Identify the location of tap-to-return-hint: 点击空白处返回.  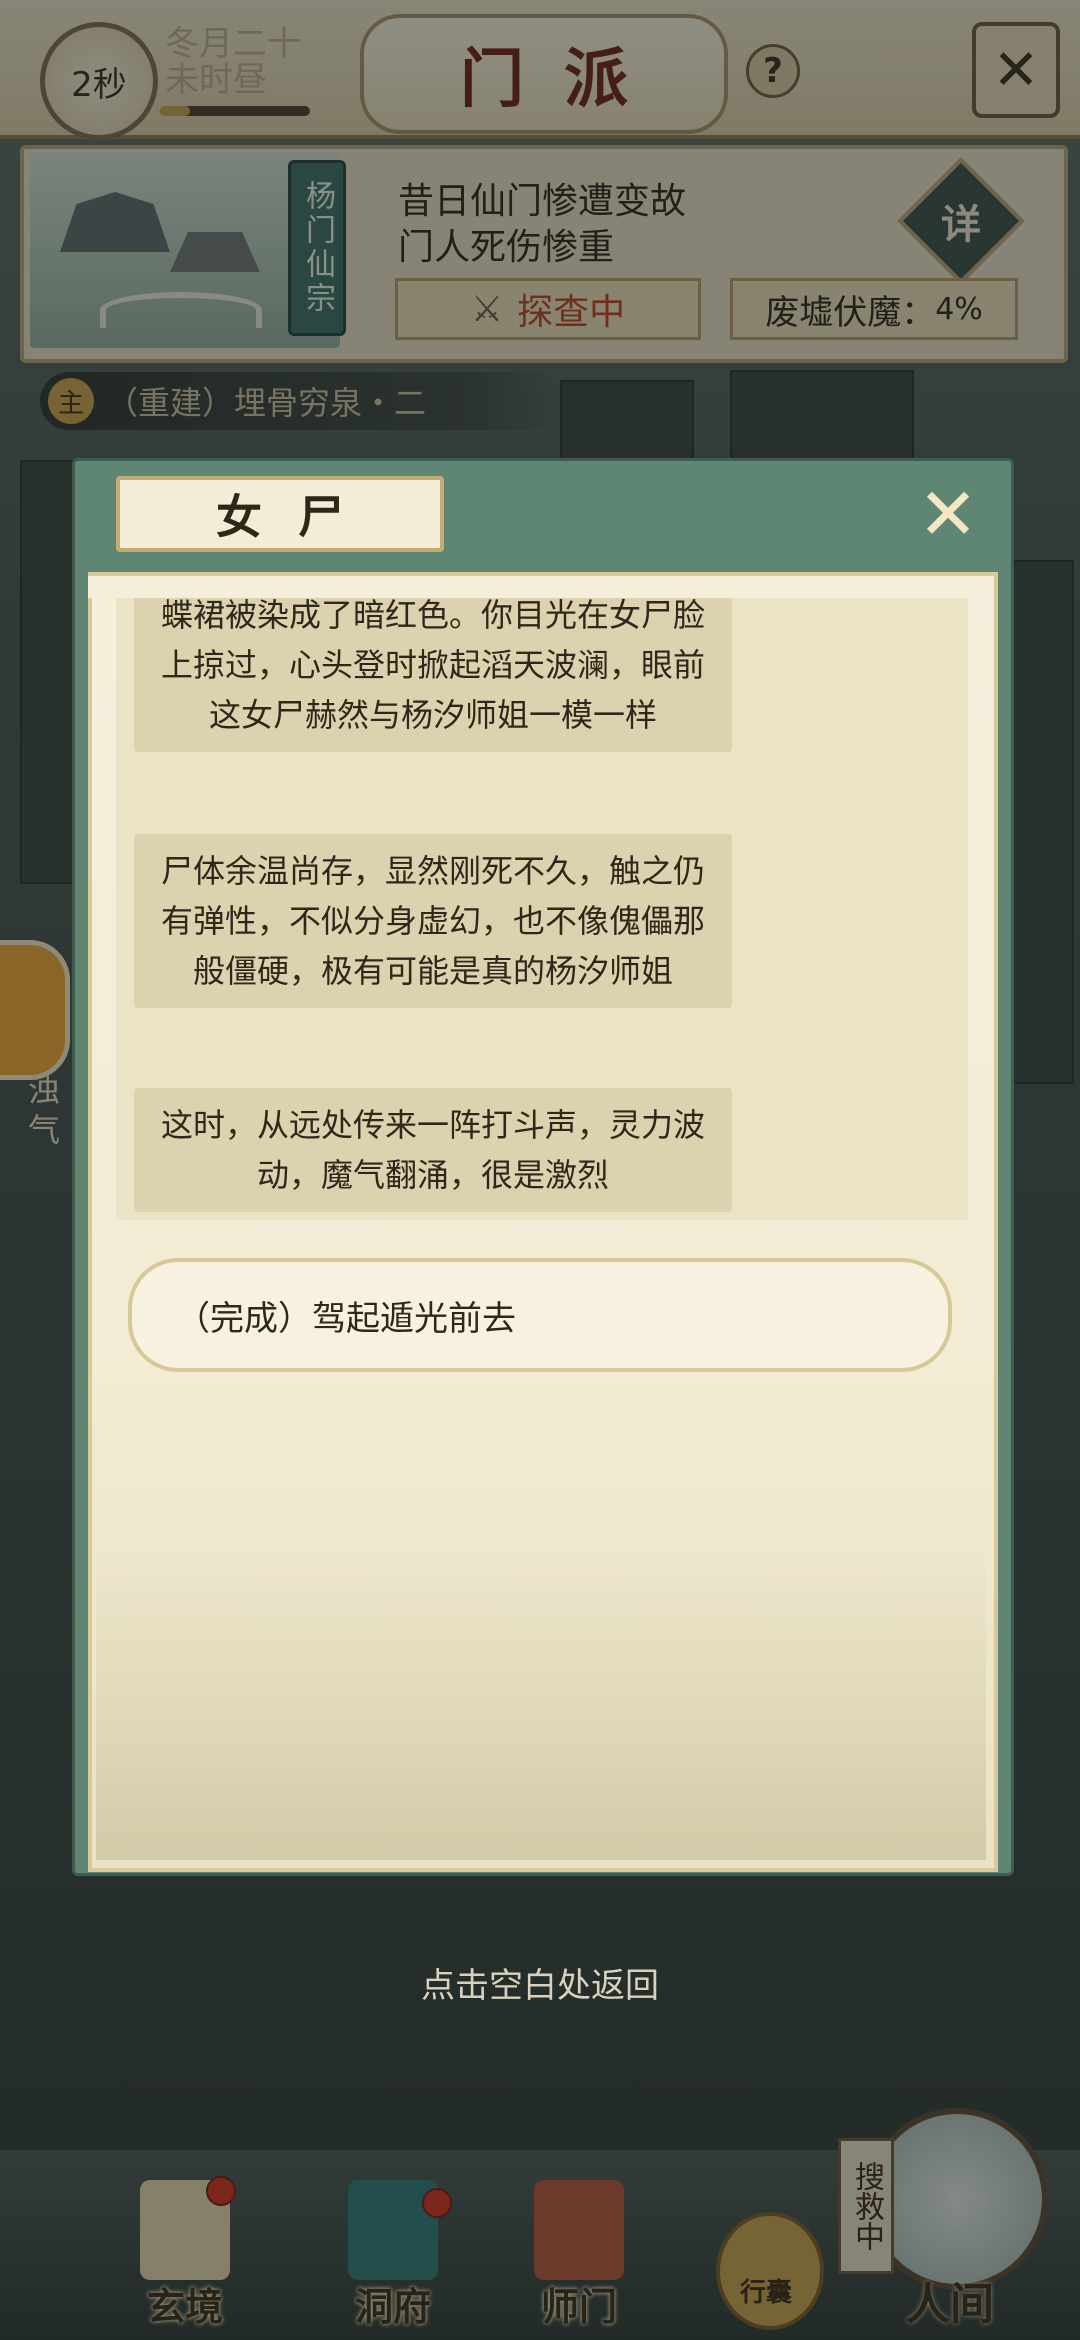
(540, 1986).